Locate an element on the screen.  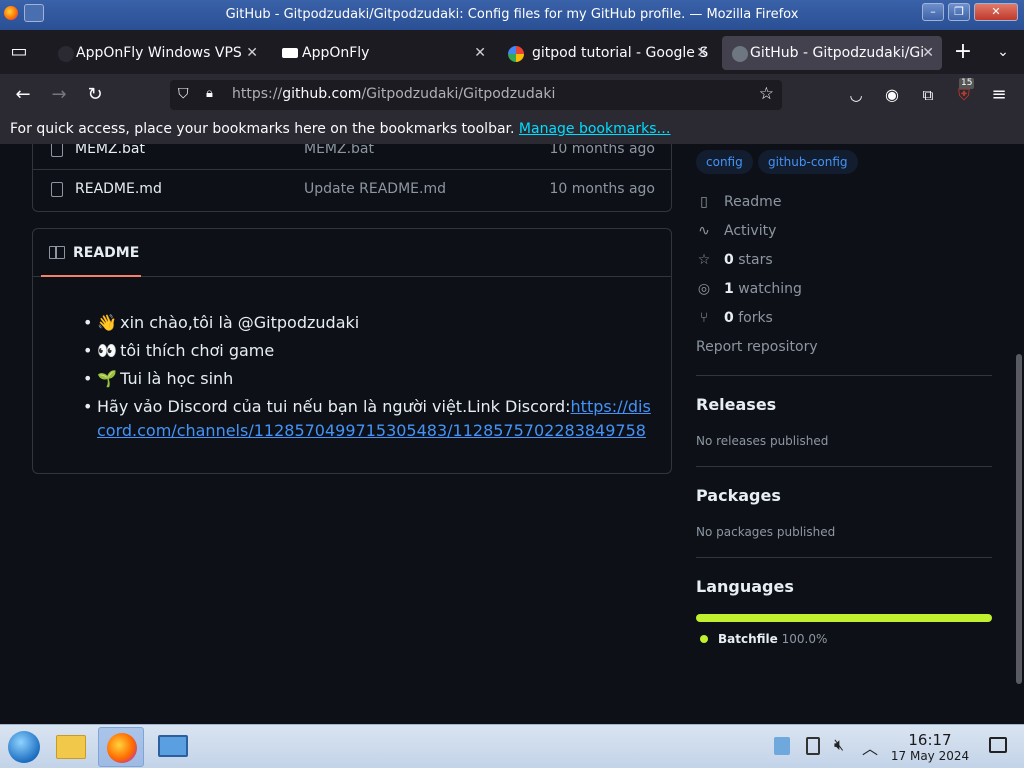
back-arrow-icon: ← is located at coordinates (23, 95).